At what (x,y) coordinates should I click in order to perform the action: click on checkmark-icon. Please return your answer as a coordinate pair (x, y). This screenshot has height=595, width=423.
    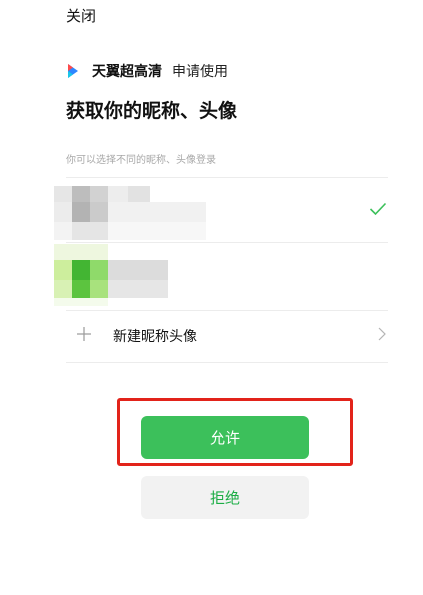
    Looking at the image, I should click on (378, 209).